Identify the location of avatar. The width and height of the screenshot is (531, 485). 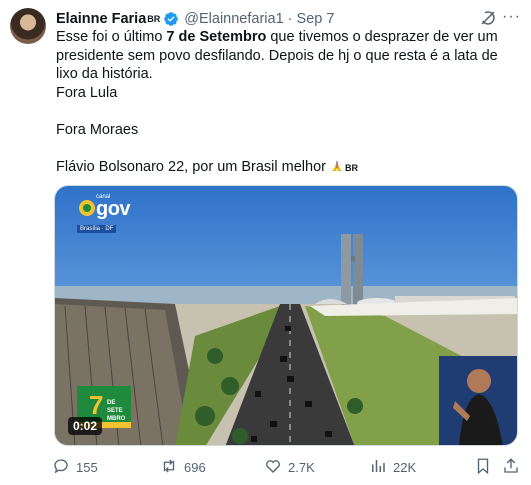
(28, 26).